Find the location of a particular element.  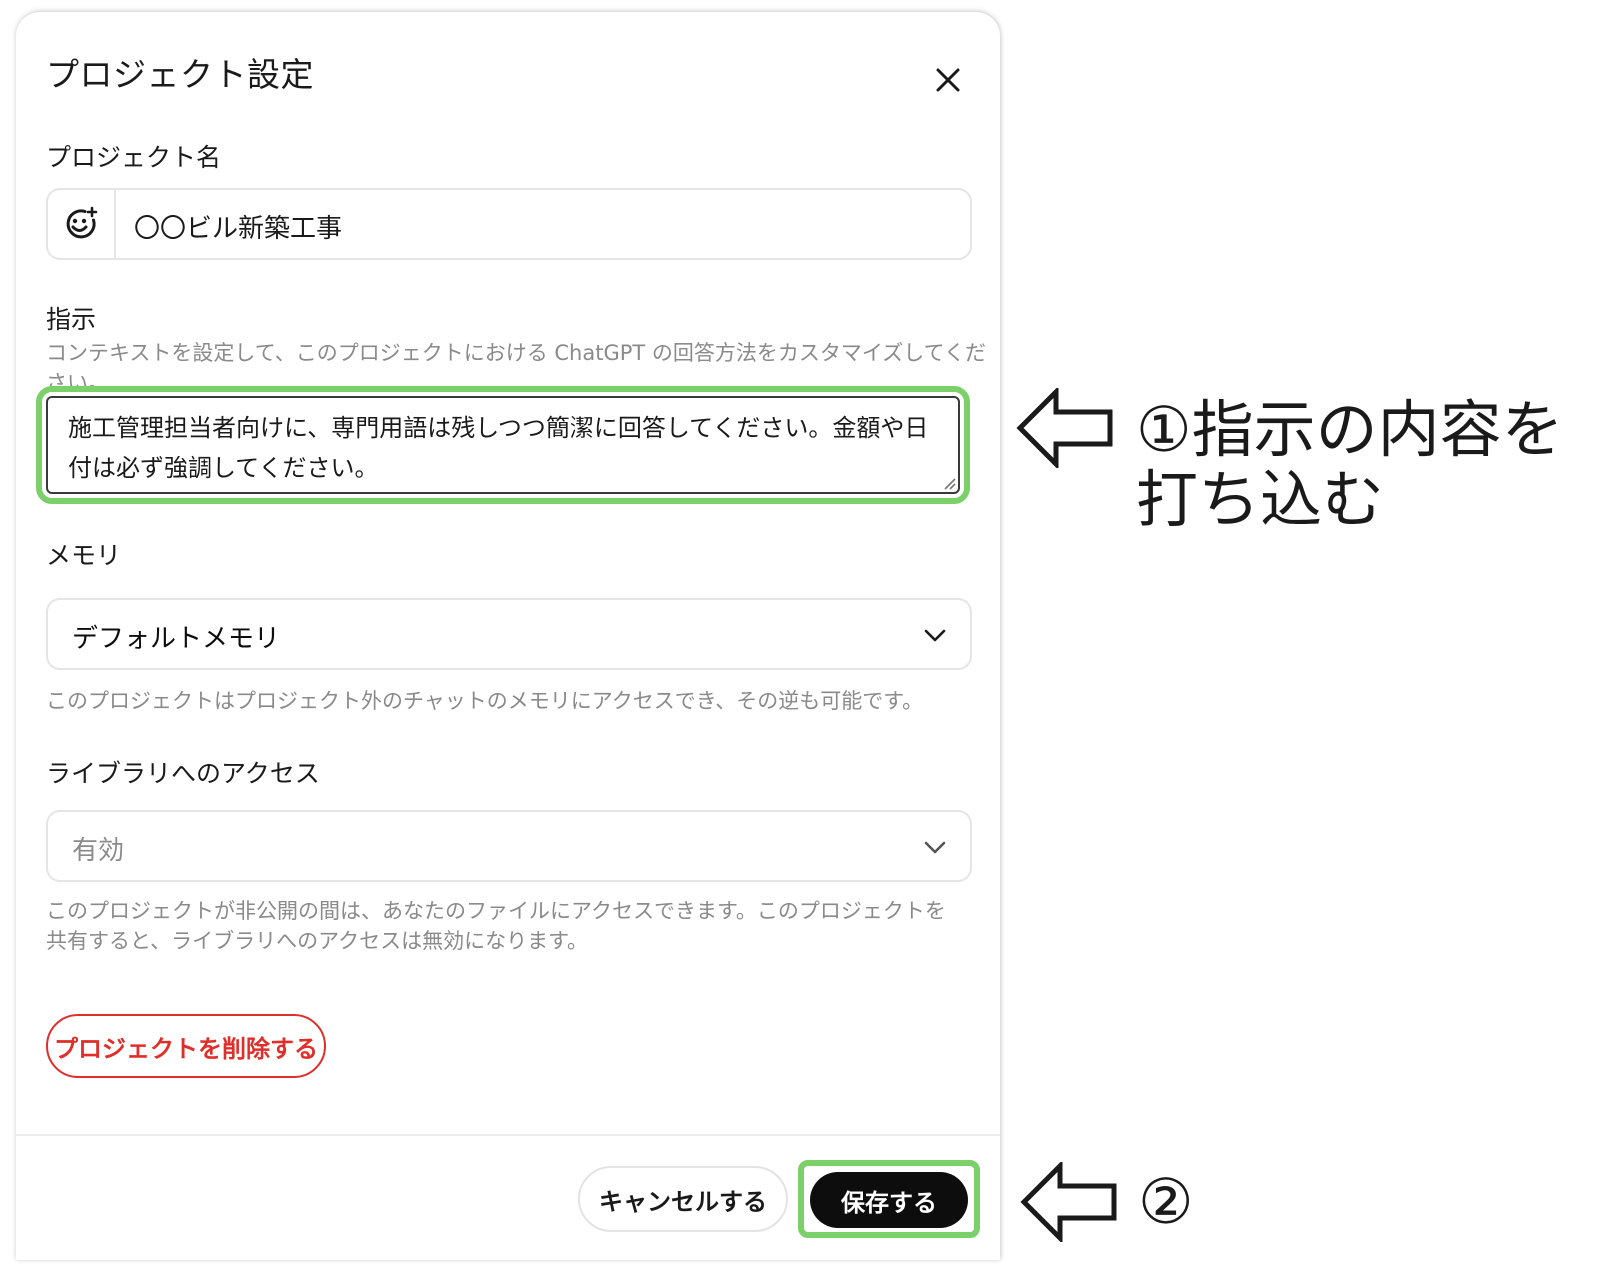

emoji-picker-button is located at coordinates (82, 224).